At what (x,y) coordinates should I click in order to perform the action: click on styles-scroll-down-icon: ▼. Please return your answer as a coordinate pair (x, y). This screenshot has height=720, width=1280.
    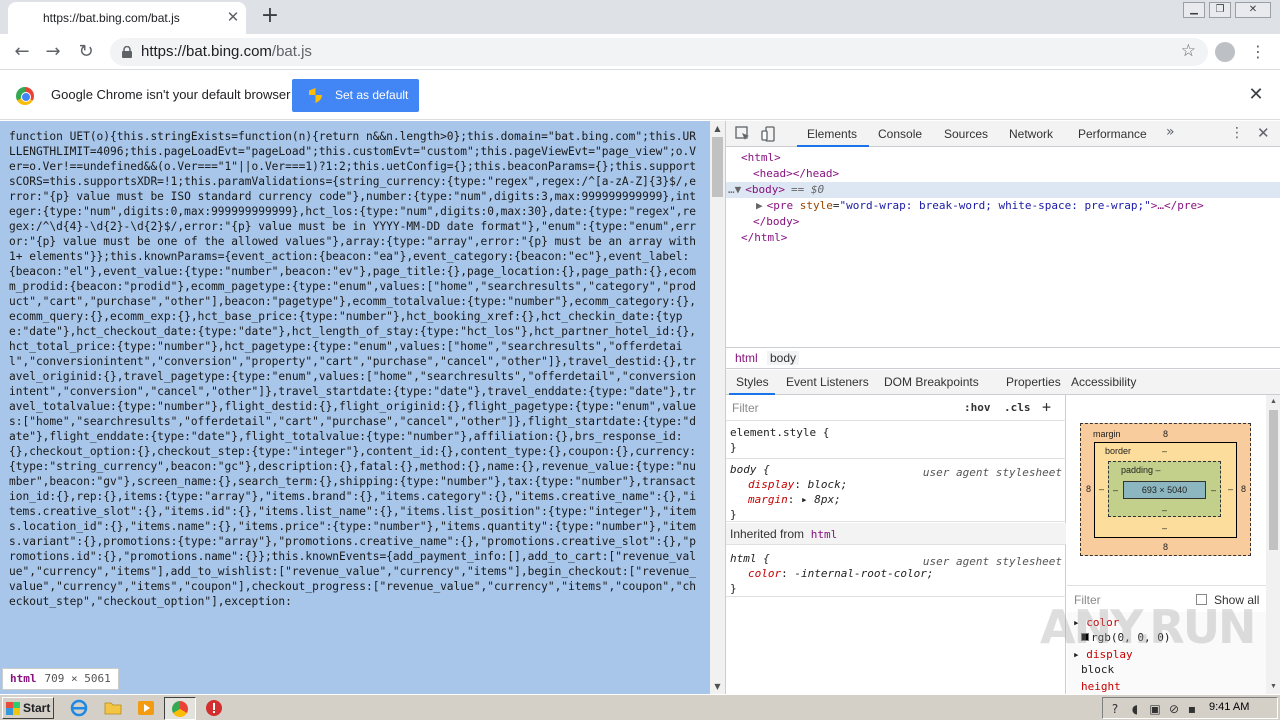
    Looking at the image, I should click on (1273, 687).